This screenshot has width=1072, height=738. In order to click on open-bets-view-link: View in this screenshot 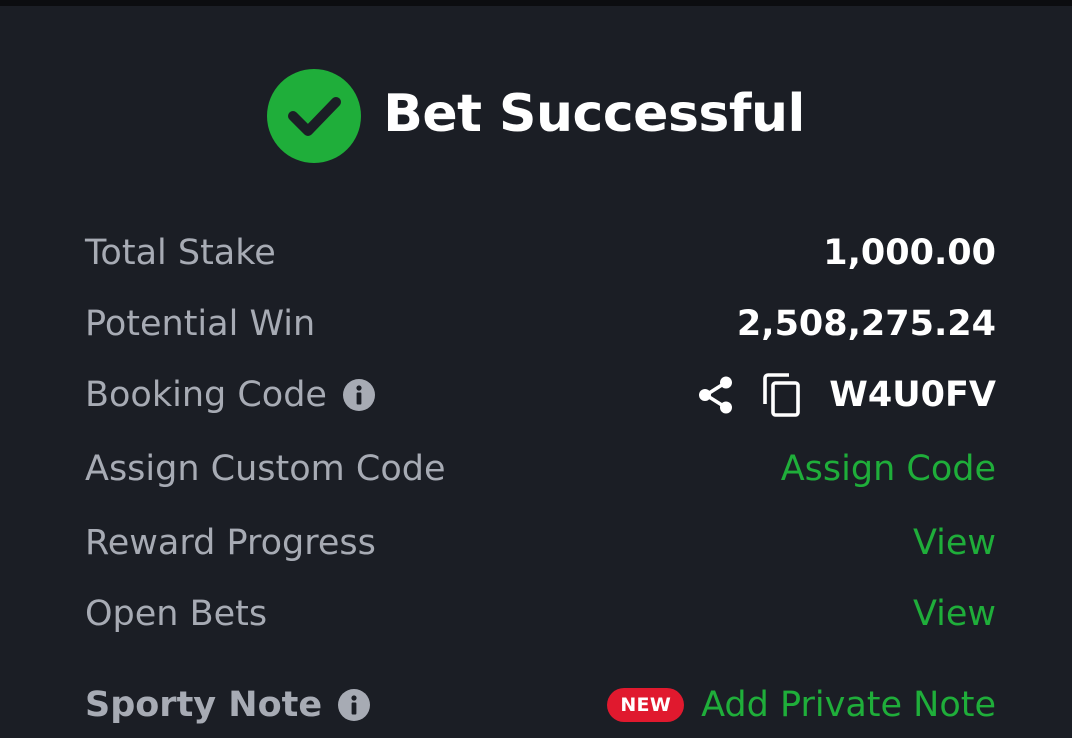, I will do `click(954, 614)`.